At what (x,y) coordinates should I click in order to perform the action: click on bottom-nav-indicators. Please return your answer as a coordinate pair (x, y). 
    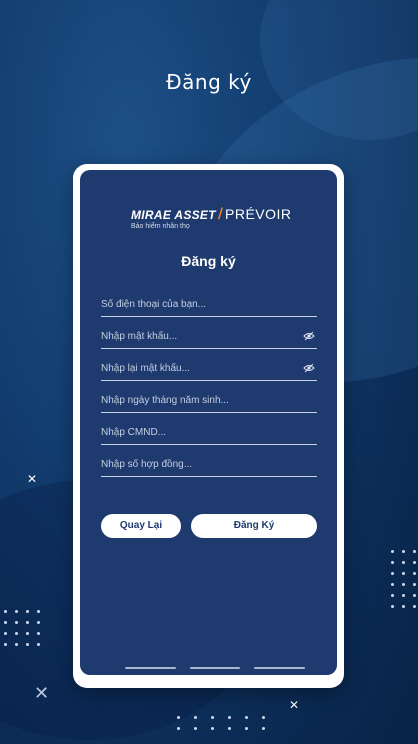
    Looking at the image, I should click on (215, 669).